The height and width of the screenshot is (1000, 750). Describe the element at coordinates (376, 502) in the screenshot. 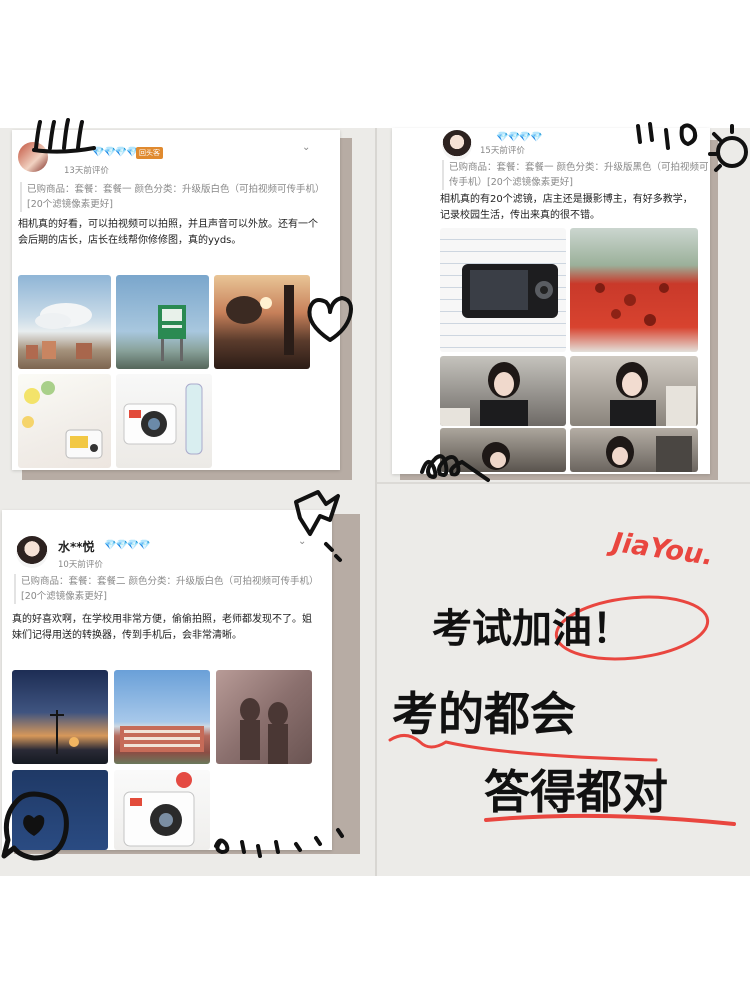

I see `fold-line-vertical` at that location.